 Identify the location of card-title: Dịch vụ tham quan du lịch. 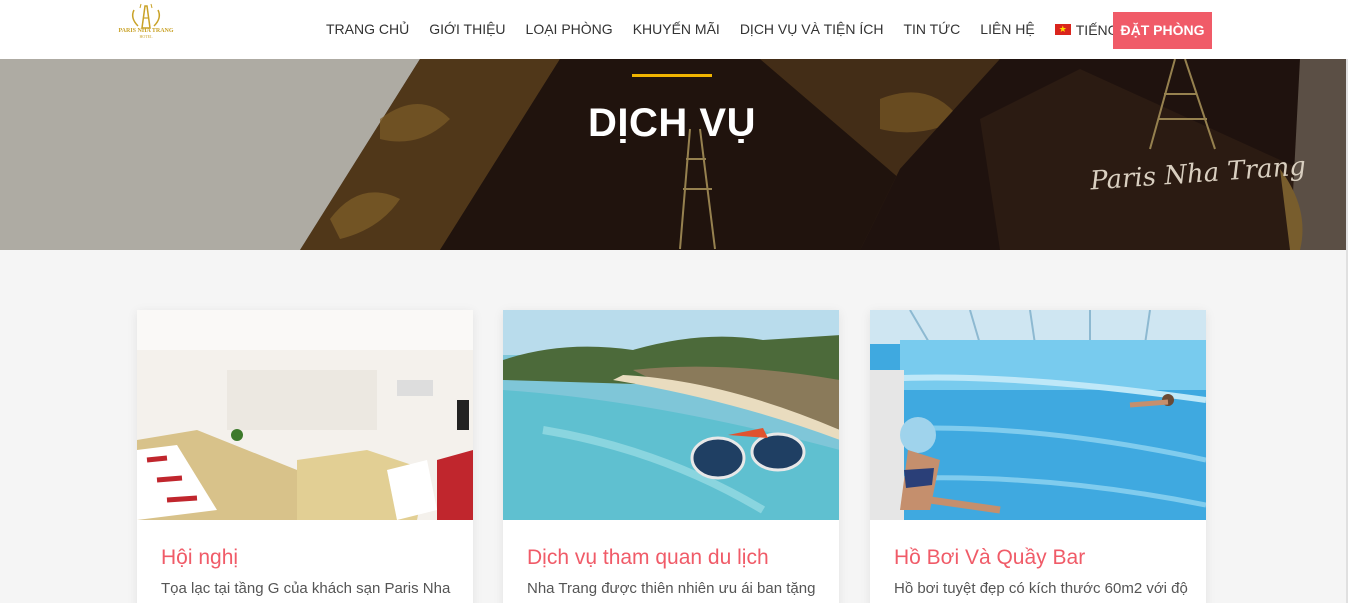
(648, 558).